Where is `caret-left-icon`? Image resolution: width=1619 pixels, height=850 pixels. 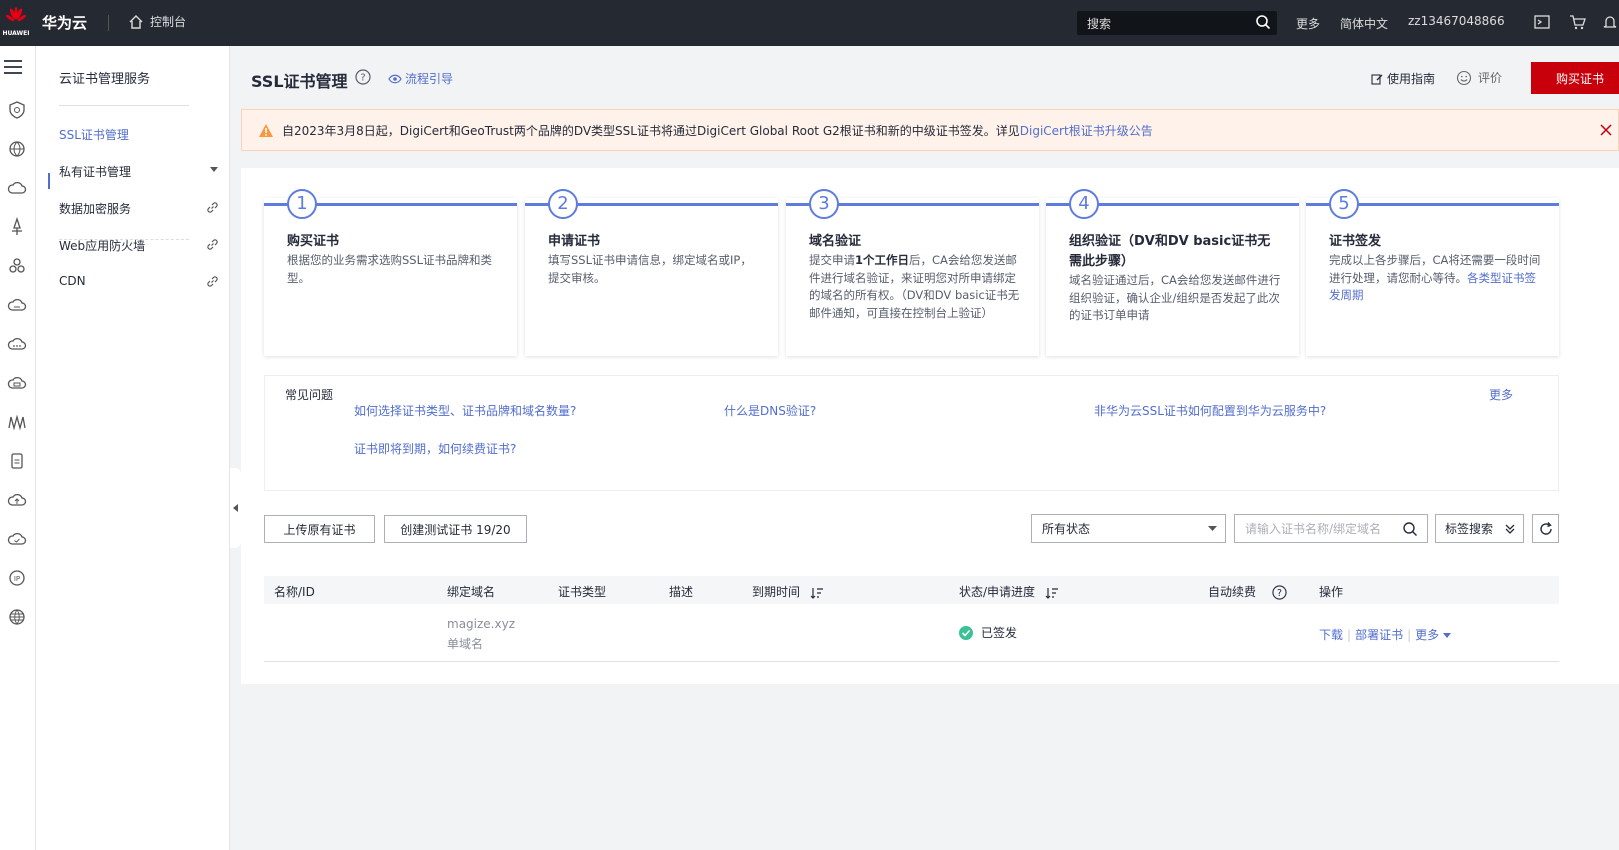
caret-left-icon is located at coordinates (235, 508).